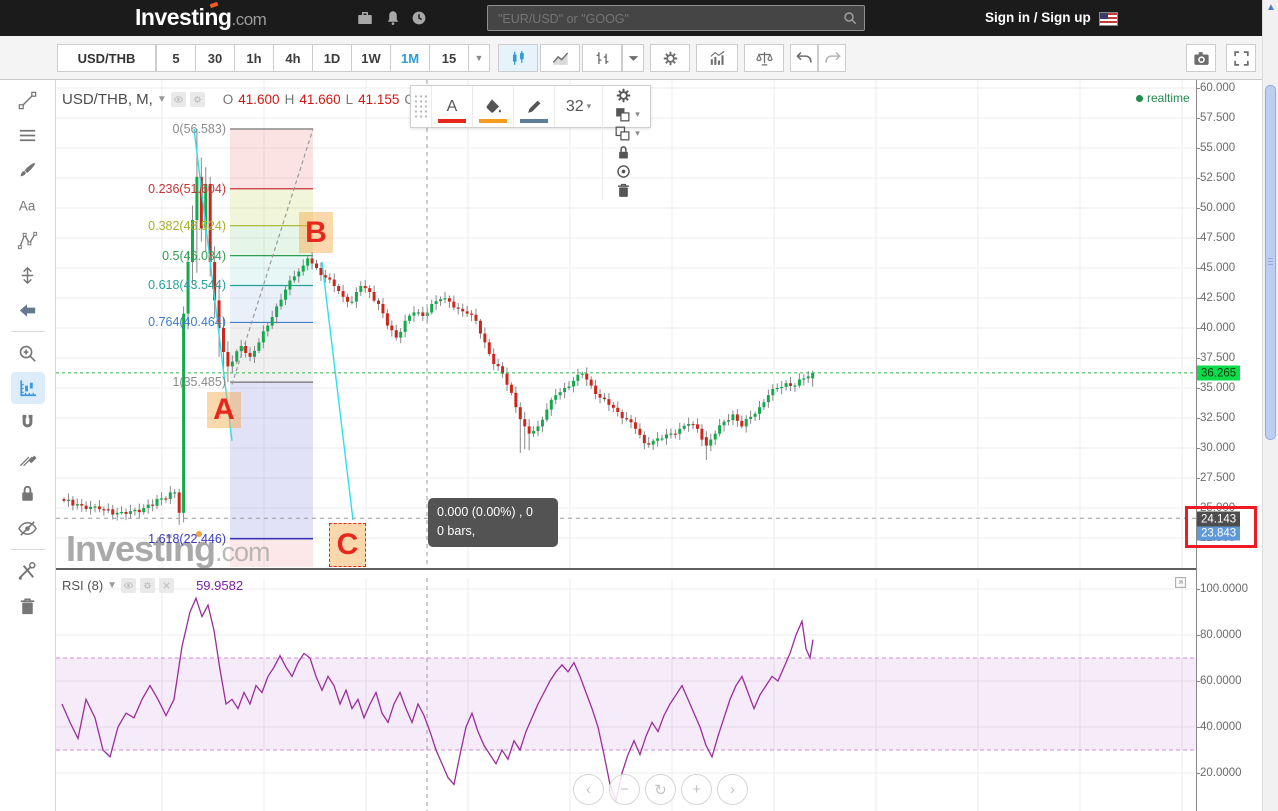  Describe the element at coordinates (479, 58) in the screenshot. I see `timeframe-dropdown: ▼` at that location.